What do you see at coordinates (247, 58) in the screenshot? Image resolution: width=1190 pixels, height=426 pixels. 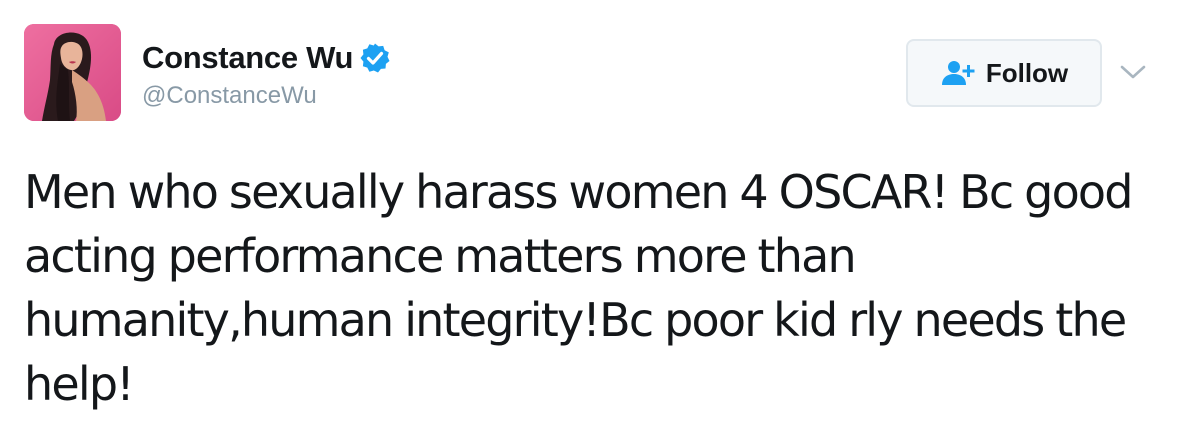 I see `author-display-name: Constance Wu` at bounding box center [247, 58].